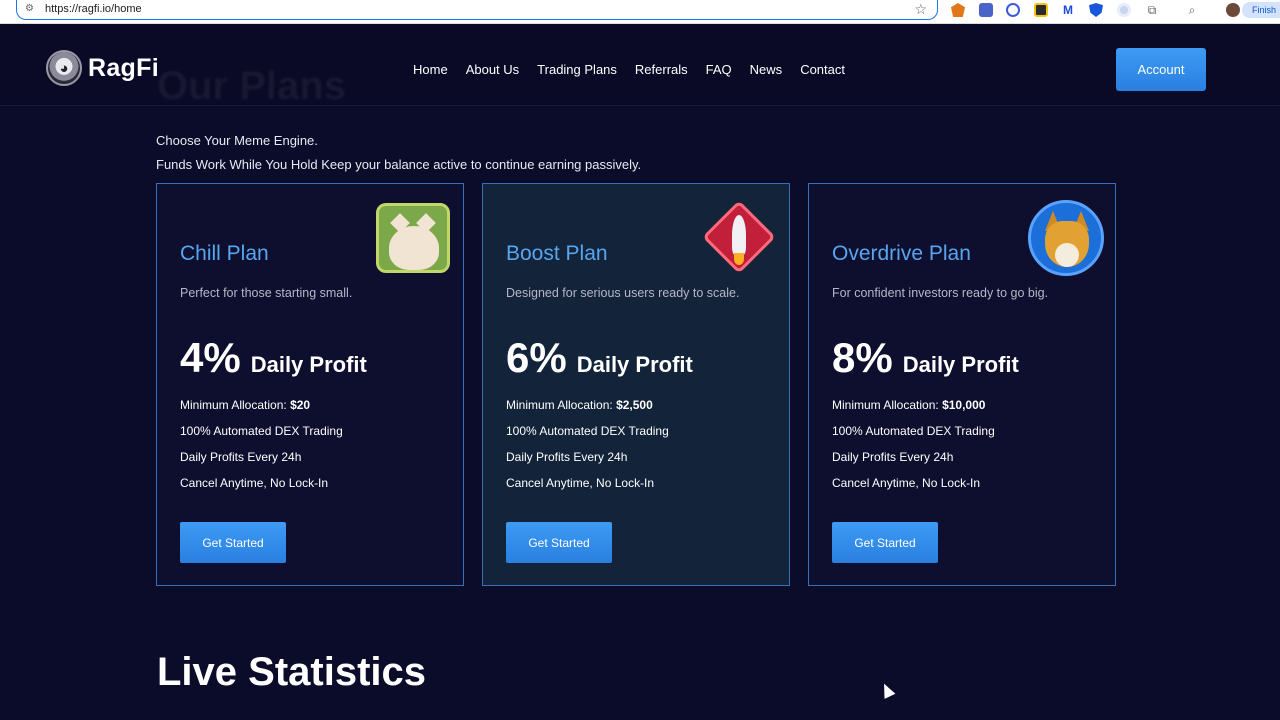  I want to click on plan-title: Boost Plan, so click(557, 253).